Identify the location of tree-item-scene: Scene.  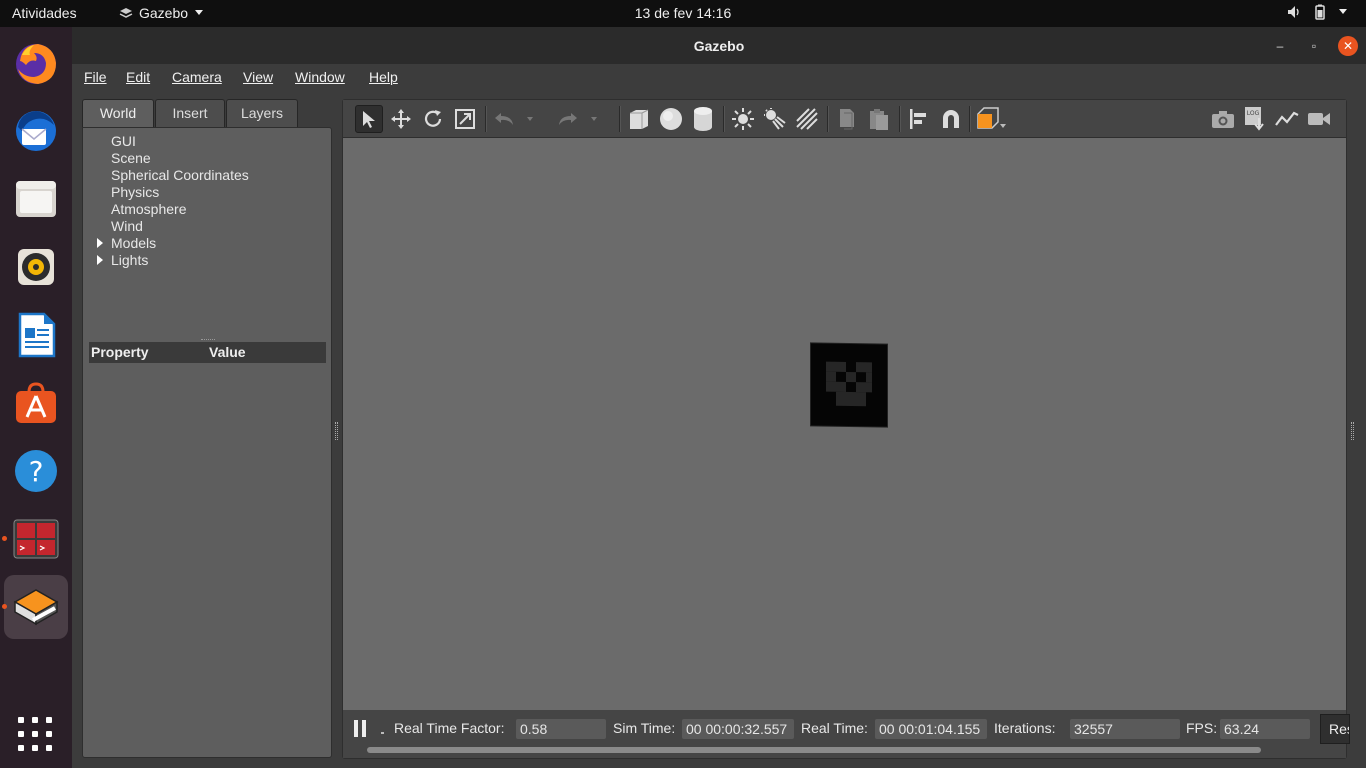
(131, 158).